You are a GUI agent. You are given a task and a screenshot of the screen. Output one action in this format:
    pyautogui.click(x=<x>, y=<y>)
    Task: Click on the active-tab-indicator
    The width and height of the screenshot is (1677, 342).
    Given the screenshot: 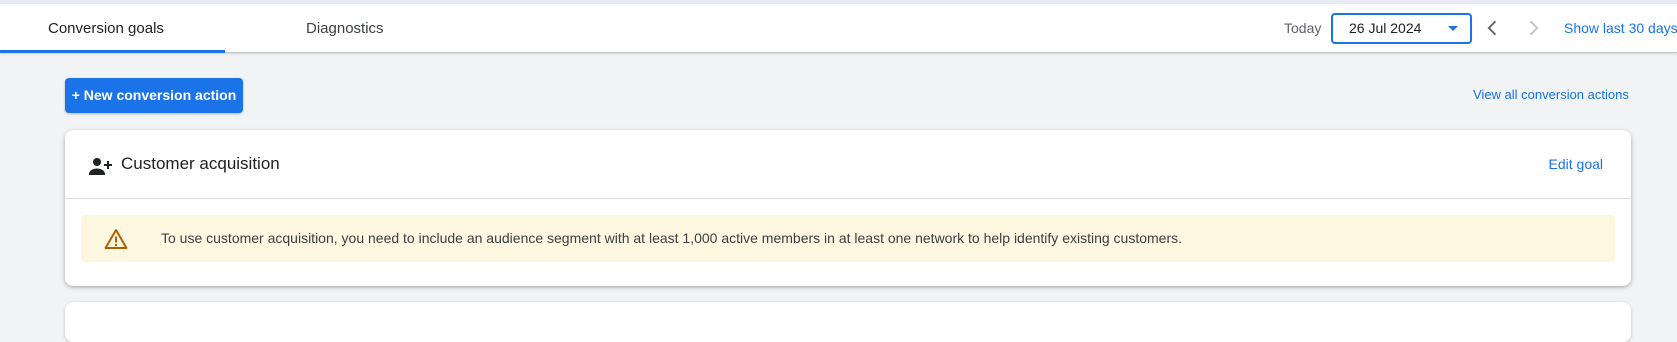 What is the action you would take?
    pyautogui.click(x=112, y=51)
    